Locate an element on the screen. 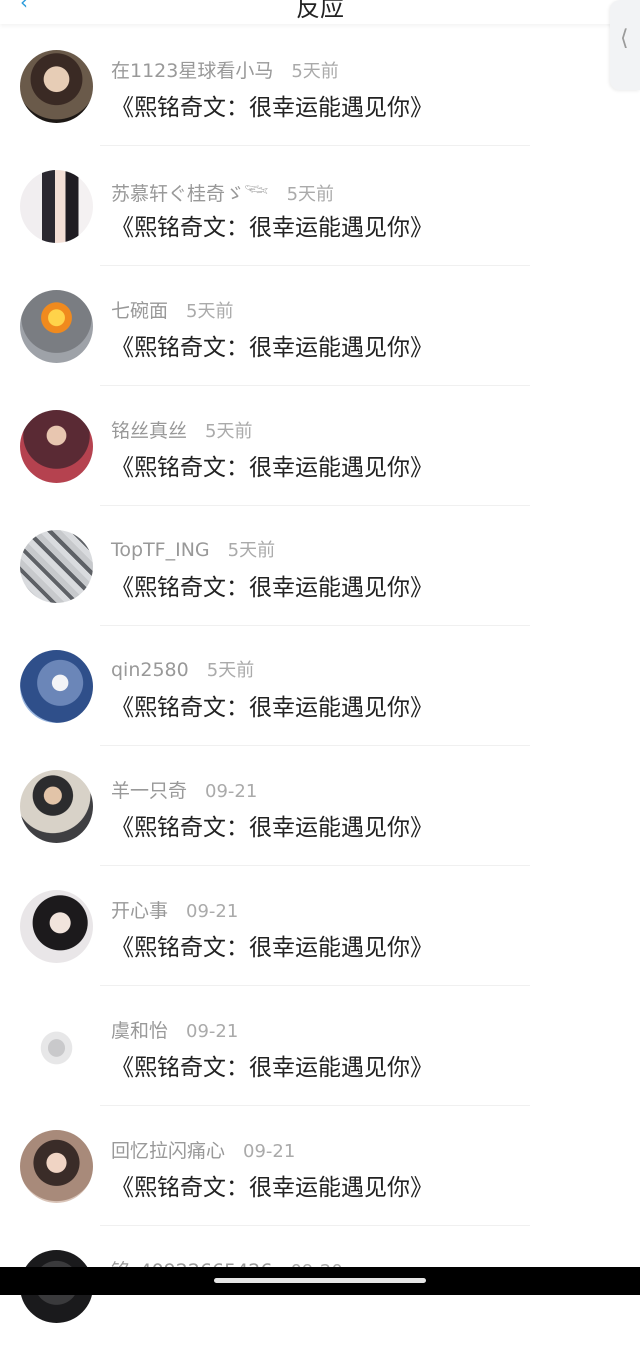 The height and width of the screenshot is (1346, 640). username: 在1123星球看小马 is located at coordinates (192, 71).